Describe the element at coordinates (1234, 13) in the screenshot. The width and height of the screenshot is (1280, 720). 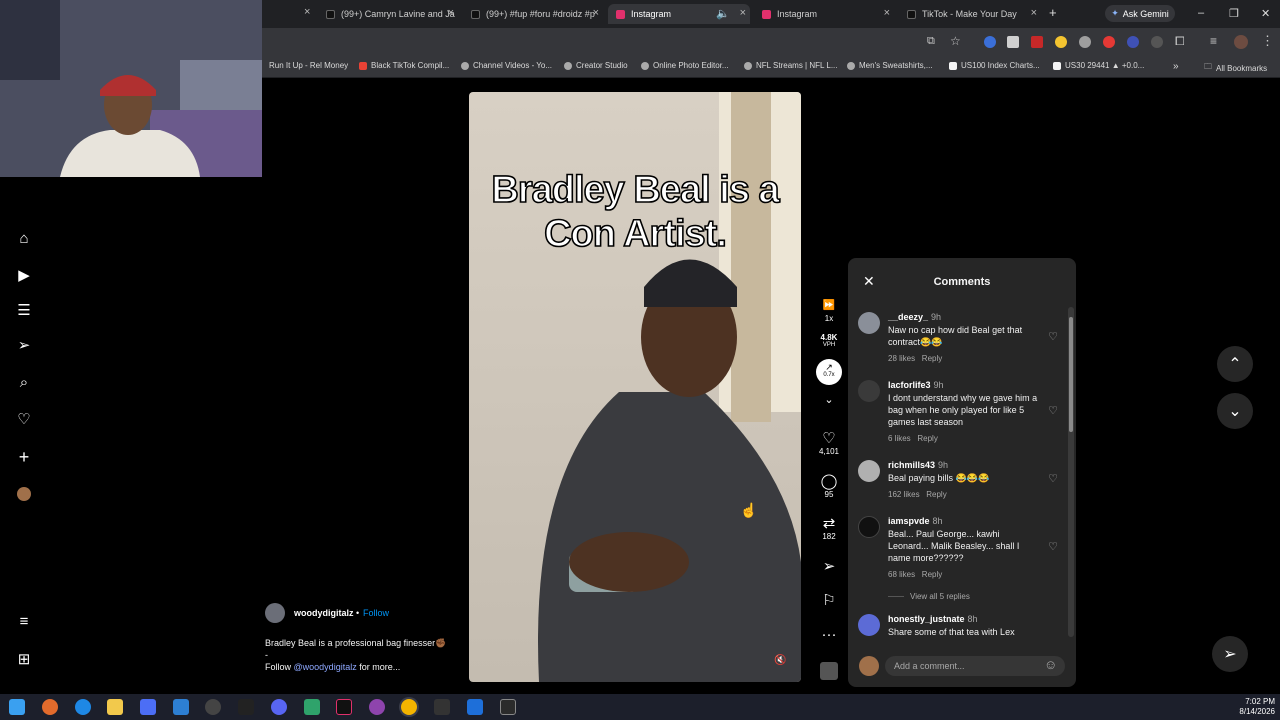
I see `restore-window-icon: ❐` at that location.